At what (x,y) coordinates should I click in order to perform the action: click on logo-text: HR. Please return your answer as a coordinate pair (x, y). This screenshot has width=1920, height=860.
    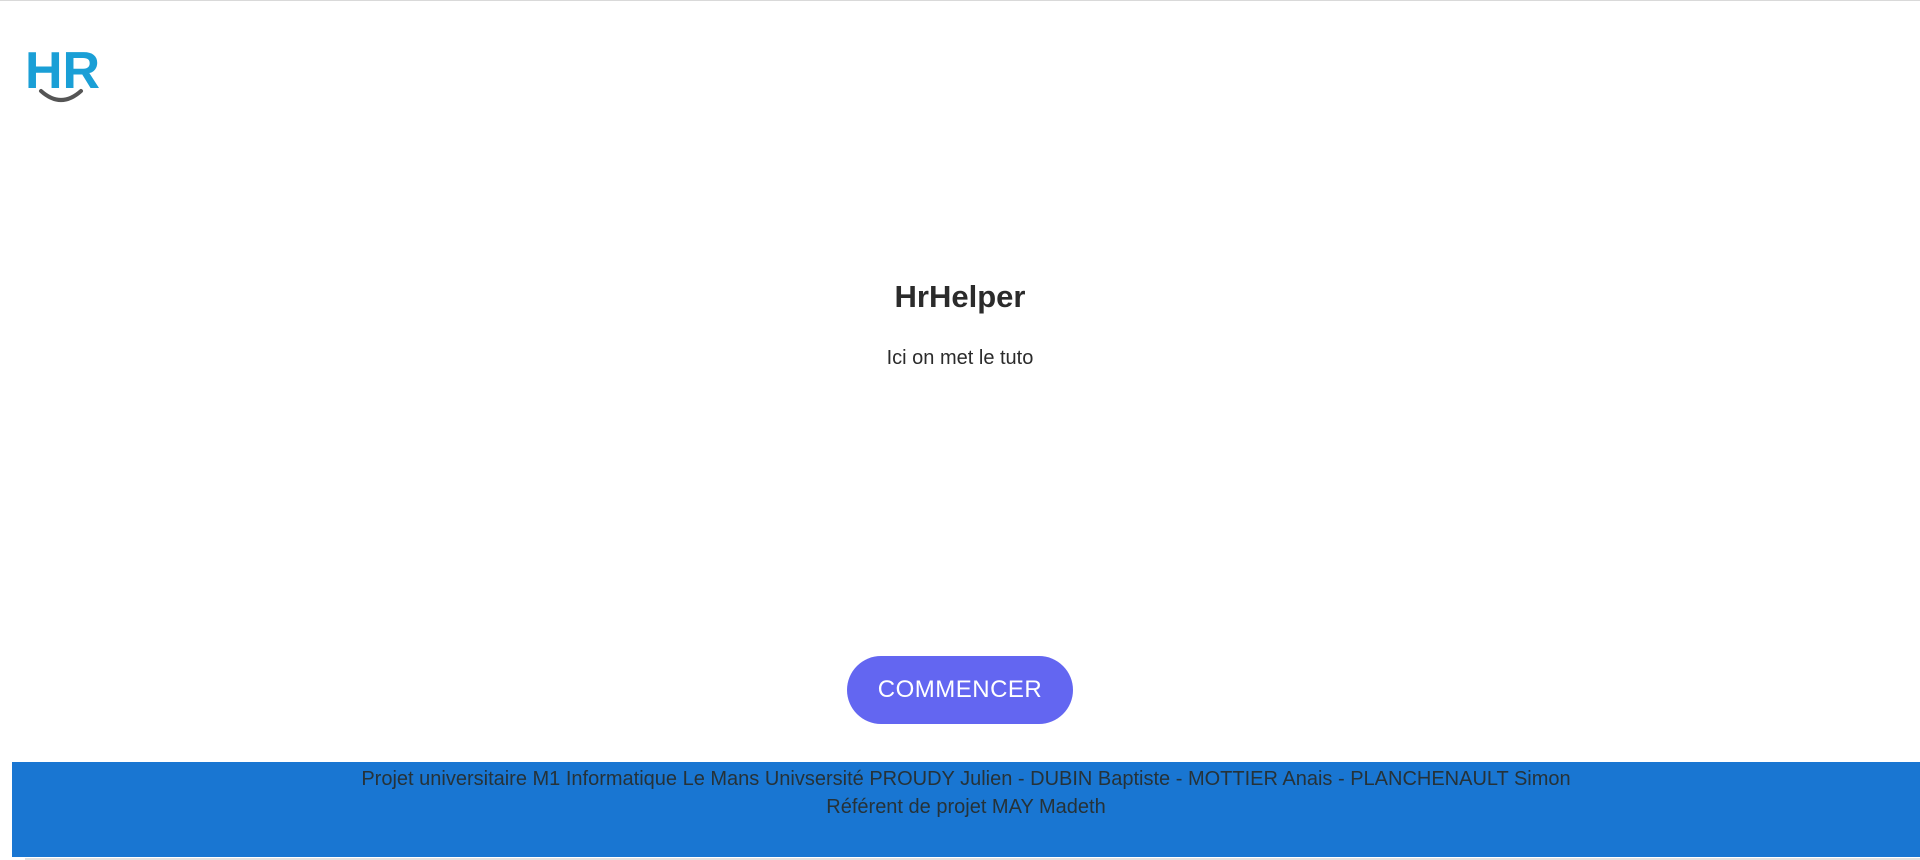
    Looking at the image, I should click on (62, 71).